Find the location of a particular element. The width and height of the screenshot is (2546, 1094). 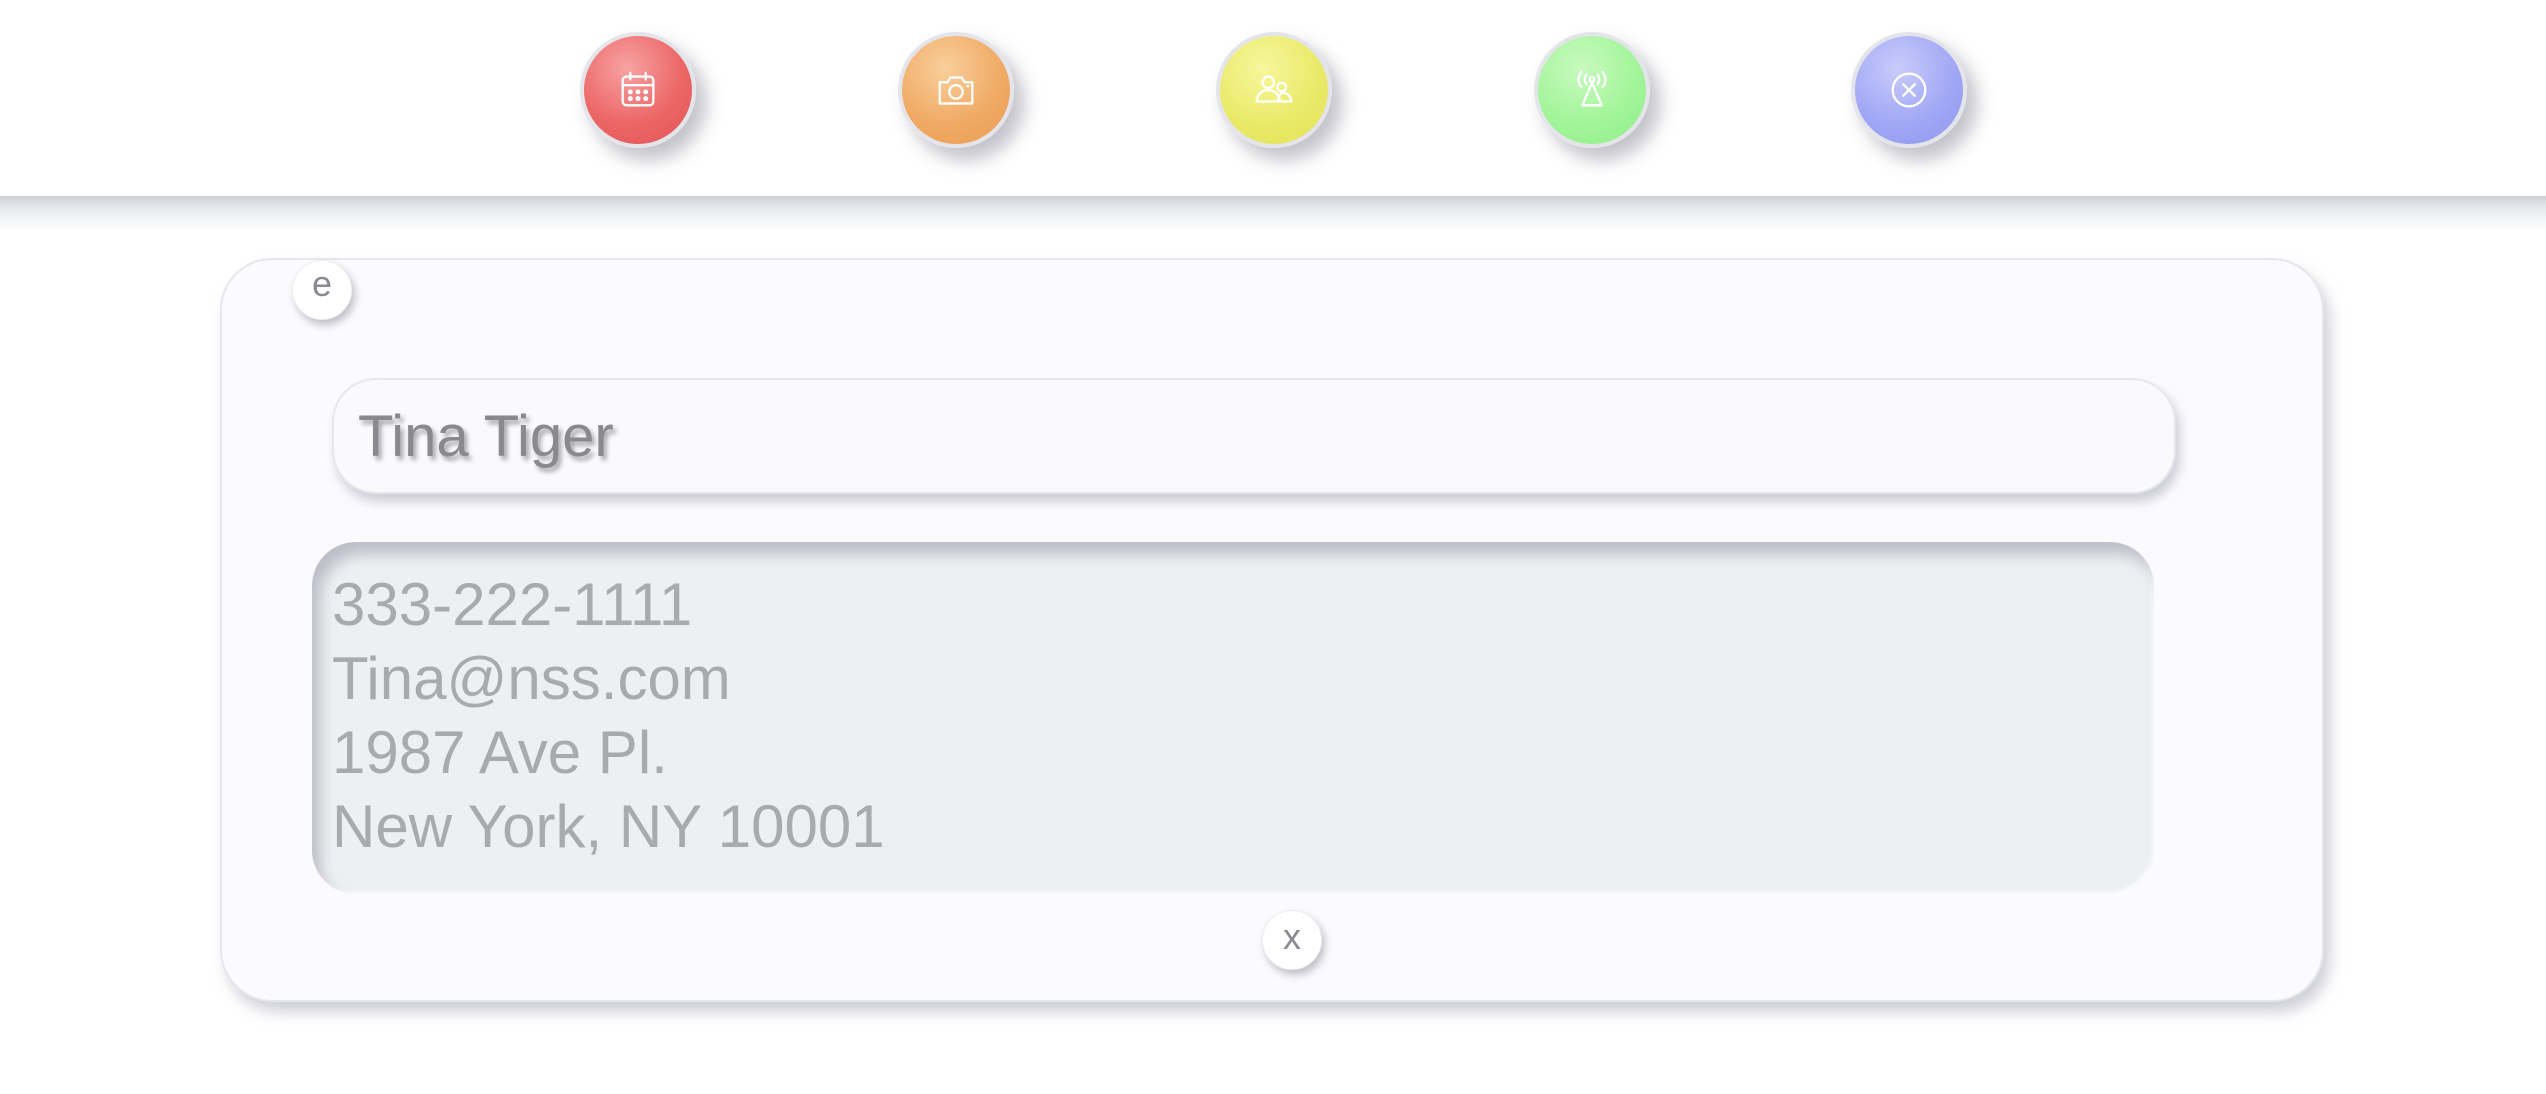

close-button is located at coordinates (1909, 90).